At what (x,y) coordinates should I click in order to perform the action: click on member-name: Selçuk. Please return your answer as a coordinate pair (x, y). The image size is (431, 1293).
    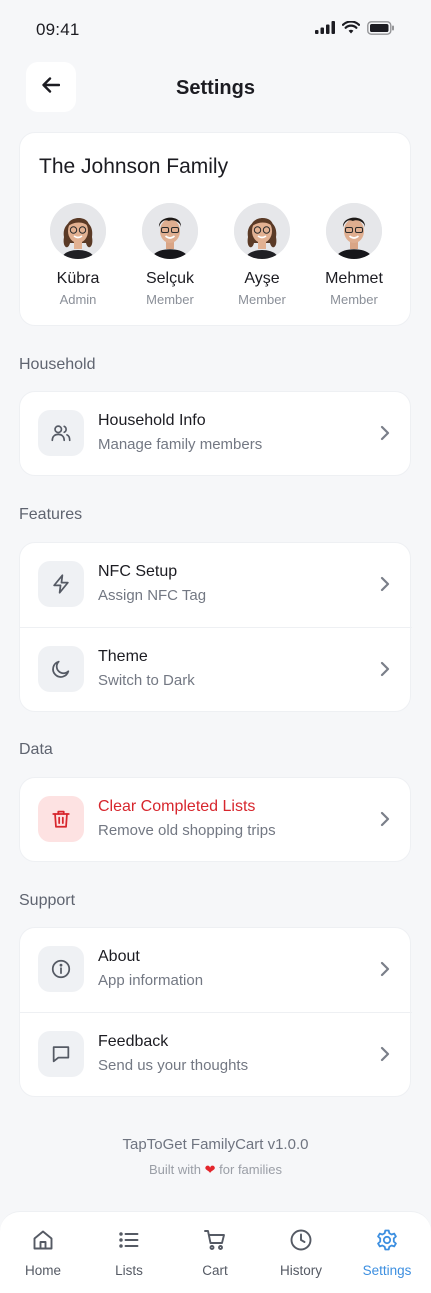
    Looking at the image, I should click on (170, 278).